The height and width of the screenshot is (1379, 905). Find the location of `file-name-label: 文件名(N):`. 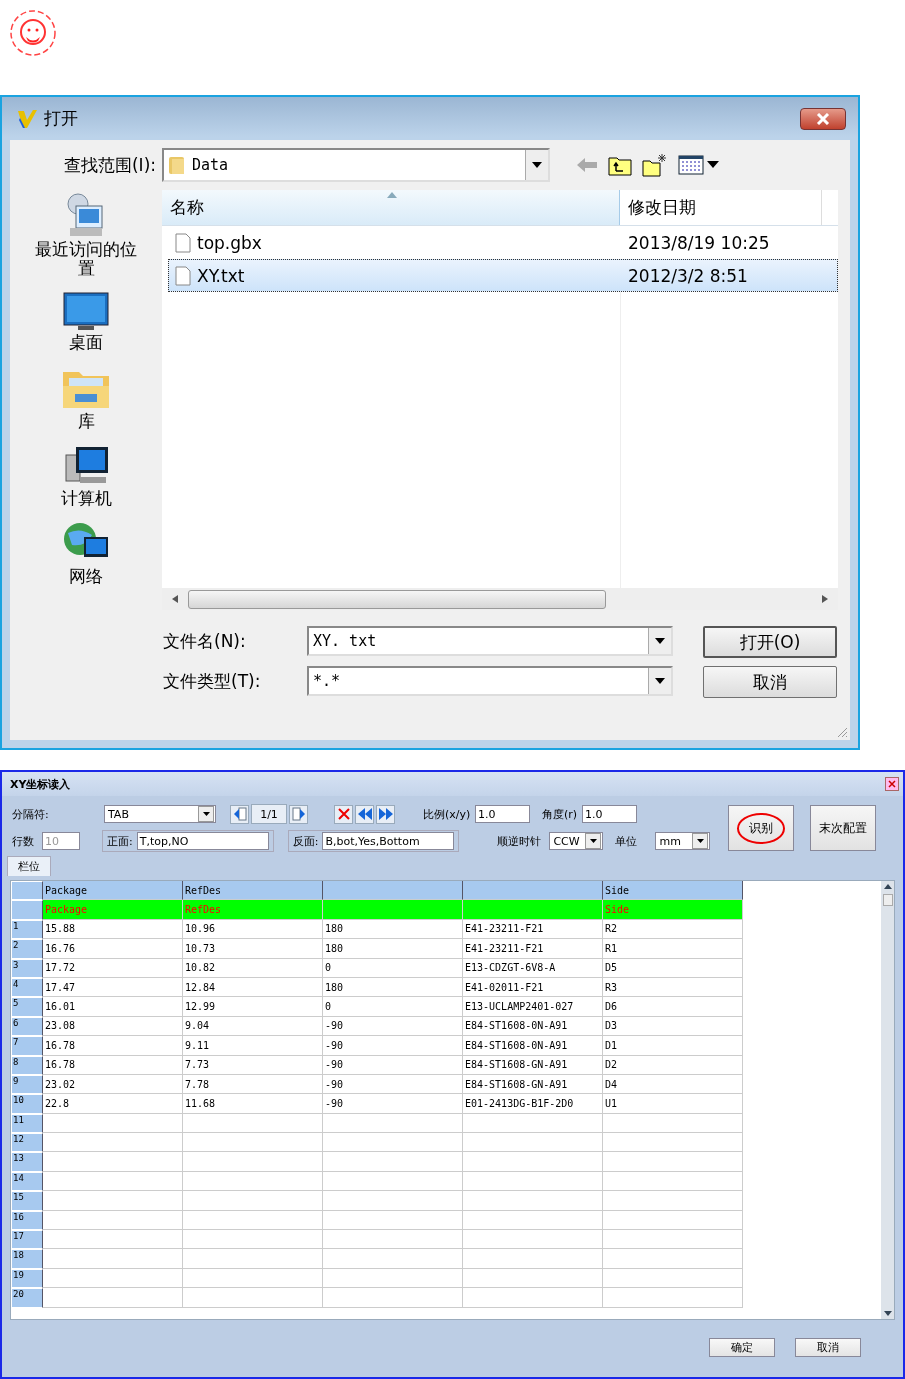

file-name-label: 文件名(N): is located at coordinates (205, 641).